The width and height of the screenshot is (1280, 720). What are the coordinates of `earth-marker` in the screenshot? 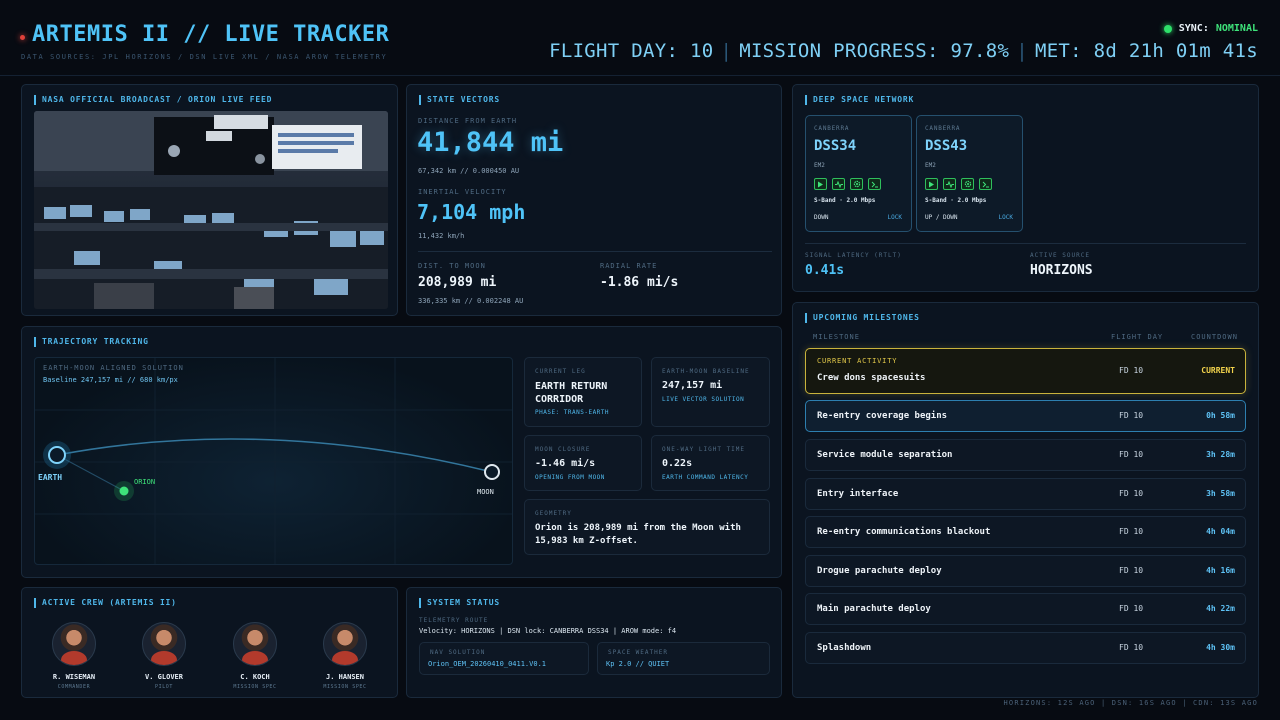 It's located at (57, 455).